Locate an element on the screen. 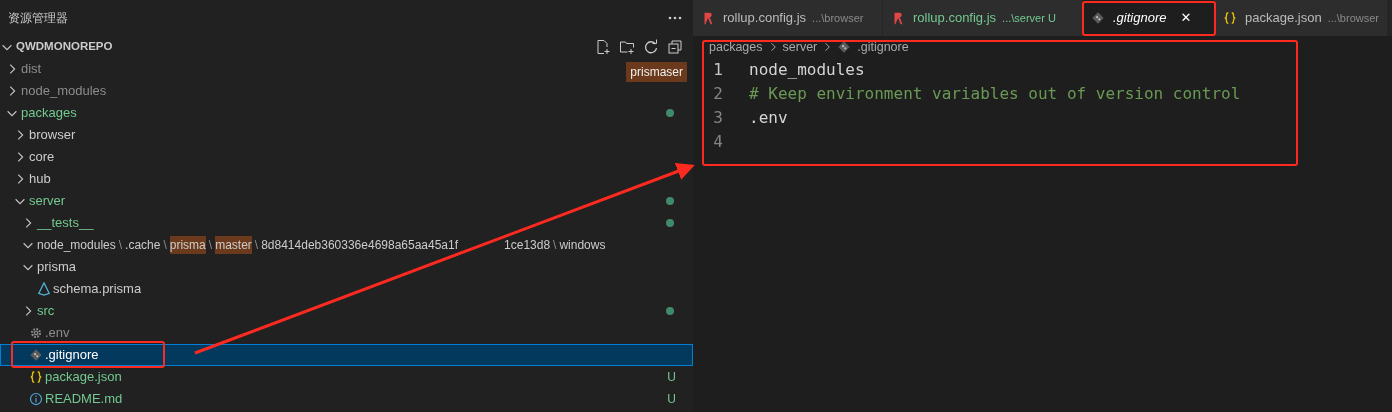  path-segment: .cache is located at coordinates (143, 245).